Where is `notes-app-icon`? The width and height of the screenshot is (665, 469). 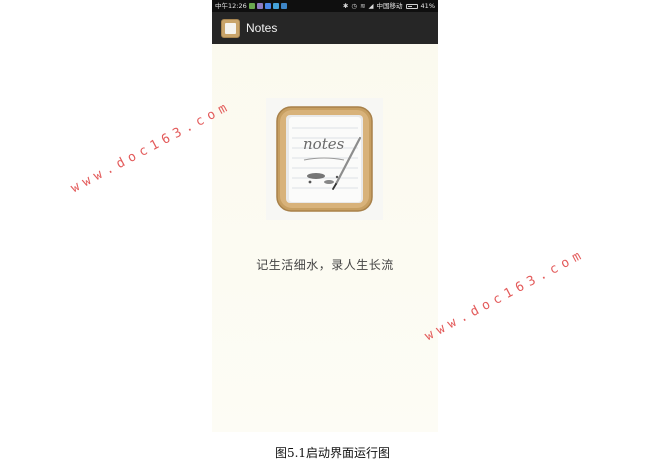 notes-app-icon is located at coordinates (230, 28).